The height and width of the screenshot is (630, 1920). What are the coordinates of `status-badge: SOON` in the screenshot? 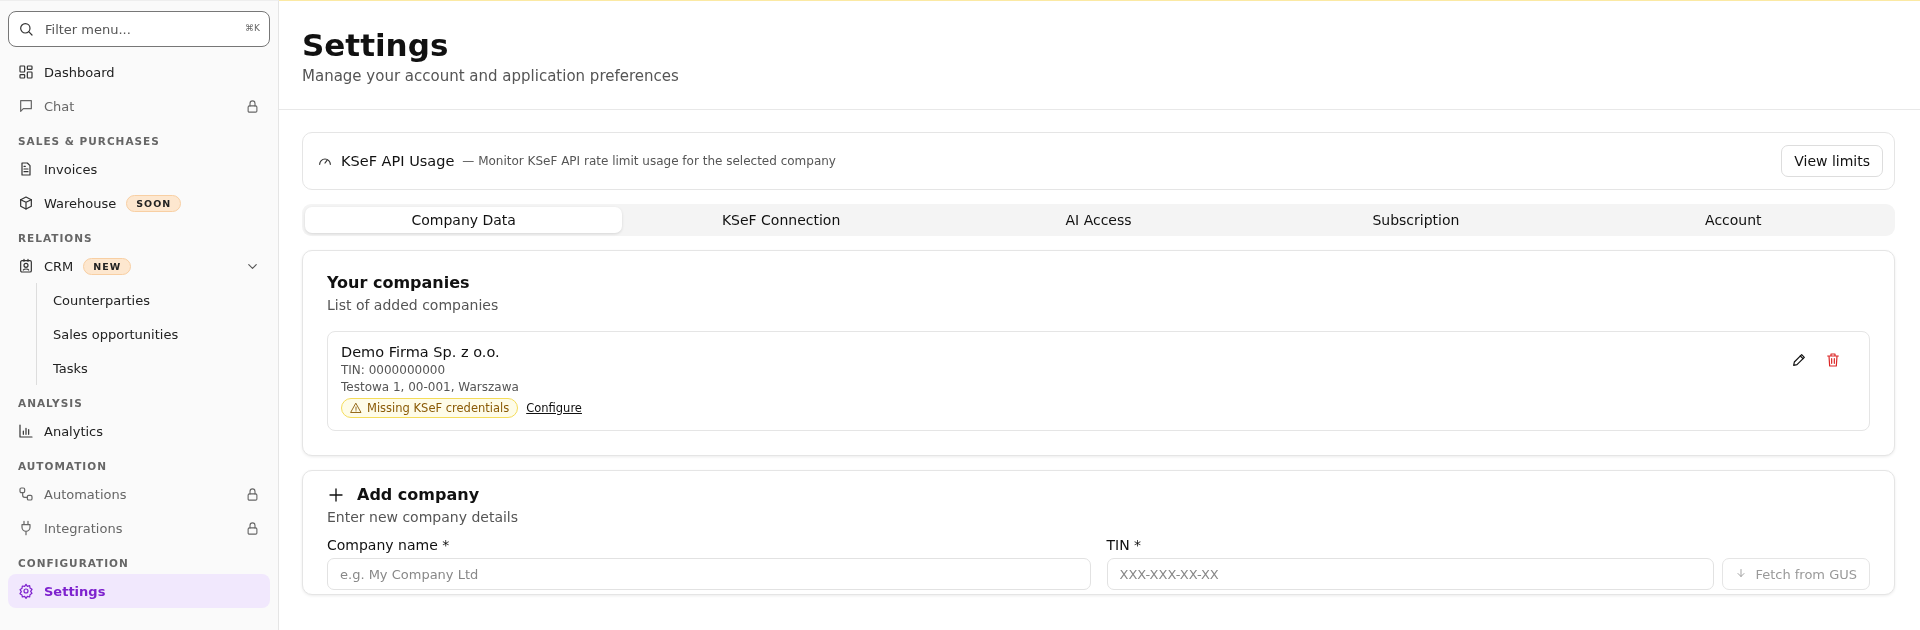 It's located at (154, 203).